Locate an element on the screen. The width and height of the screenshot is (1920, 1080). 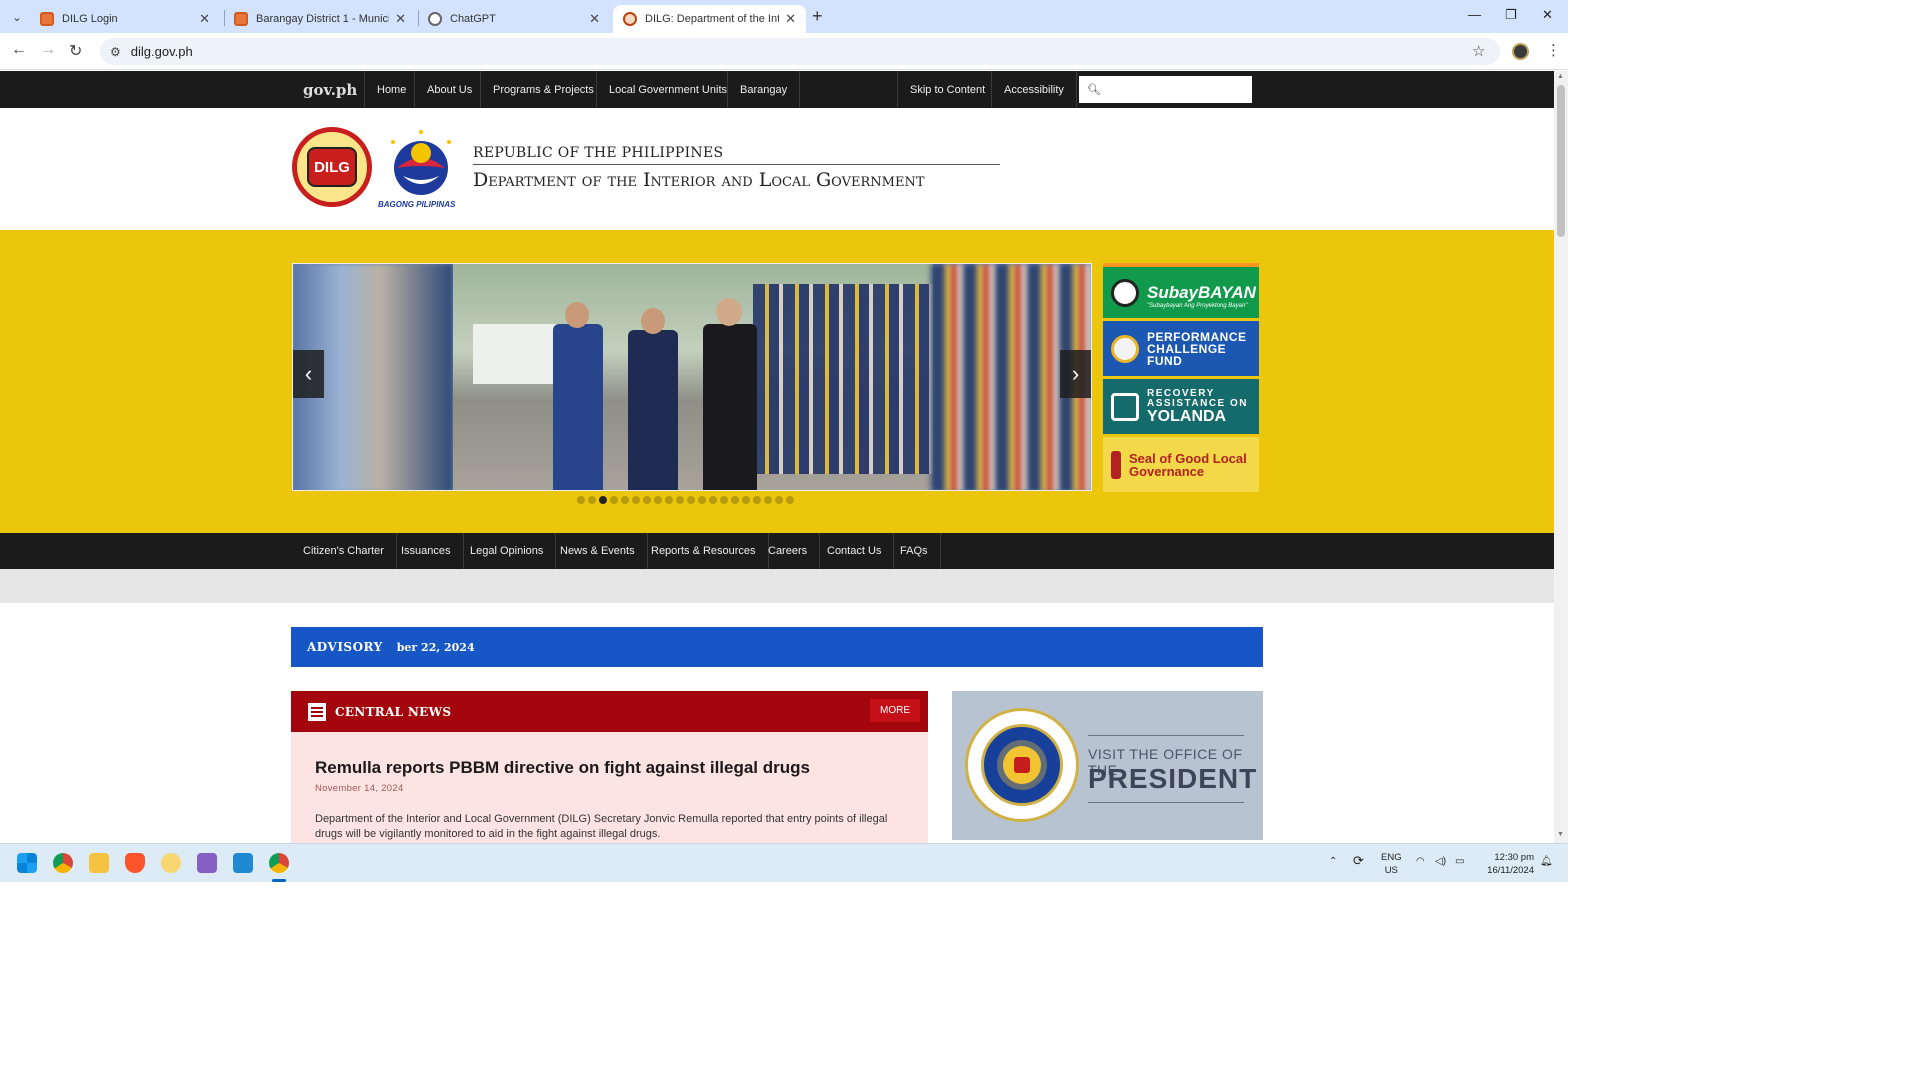
dilg-seal-logo: DILG is located at coordinates (332, 167).